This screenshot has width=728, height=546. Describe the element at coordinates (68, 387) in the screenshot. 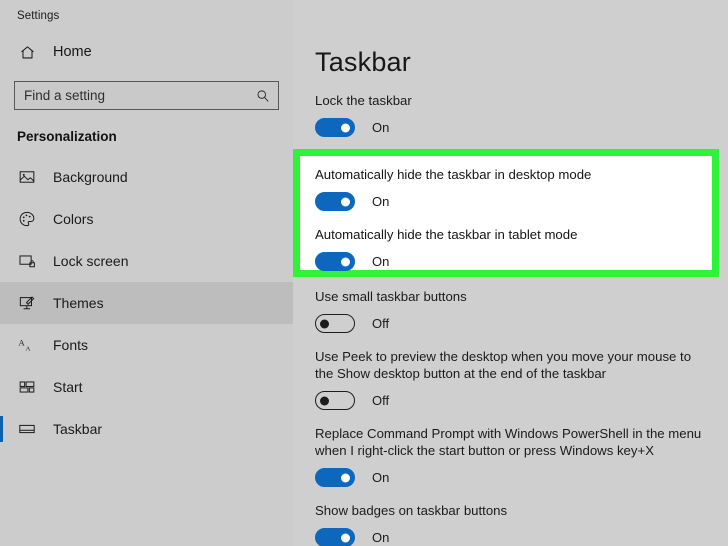

I see `sidebar-item-label: Start` at that location.